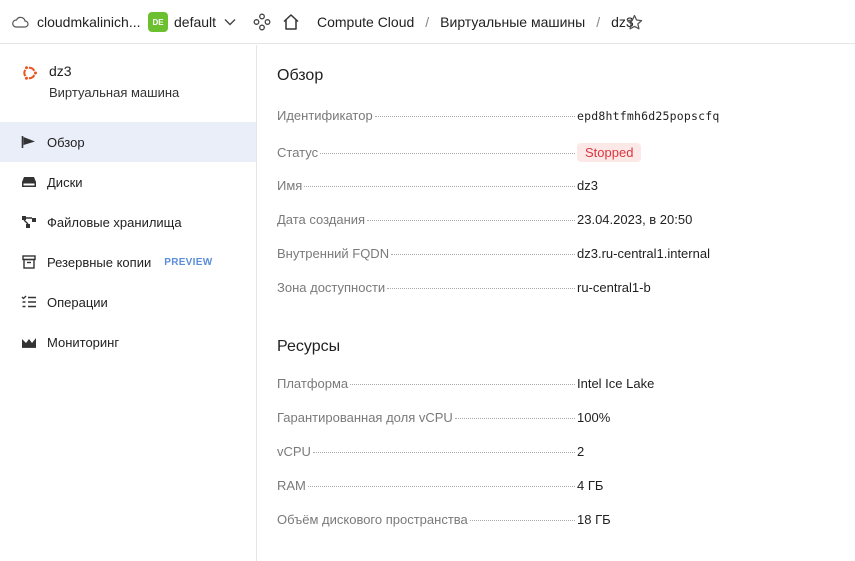 The height and width of the screenshot is (561, 855). Describe the element at coordinates (309, 346) in the screenshot. I see `resources-title: Ресурсы` at that location.